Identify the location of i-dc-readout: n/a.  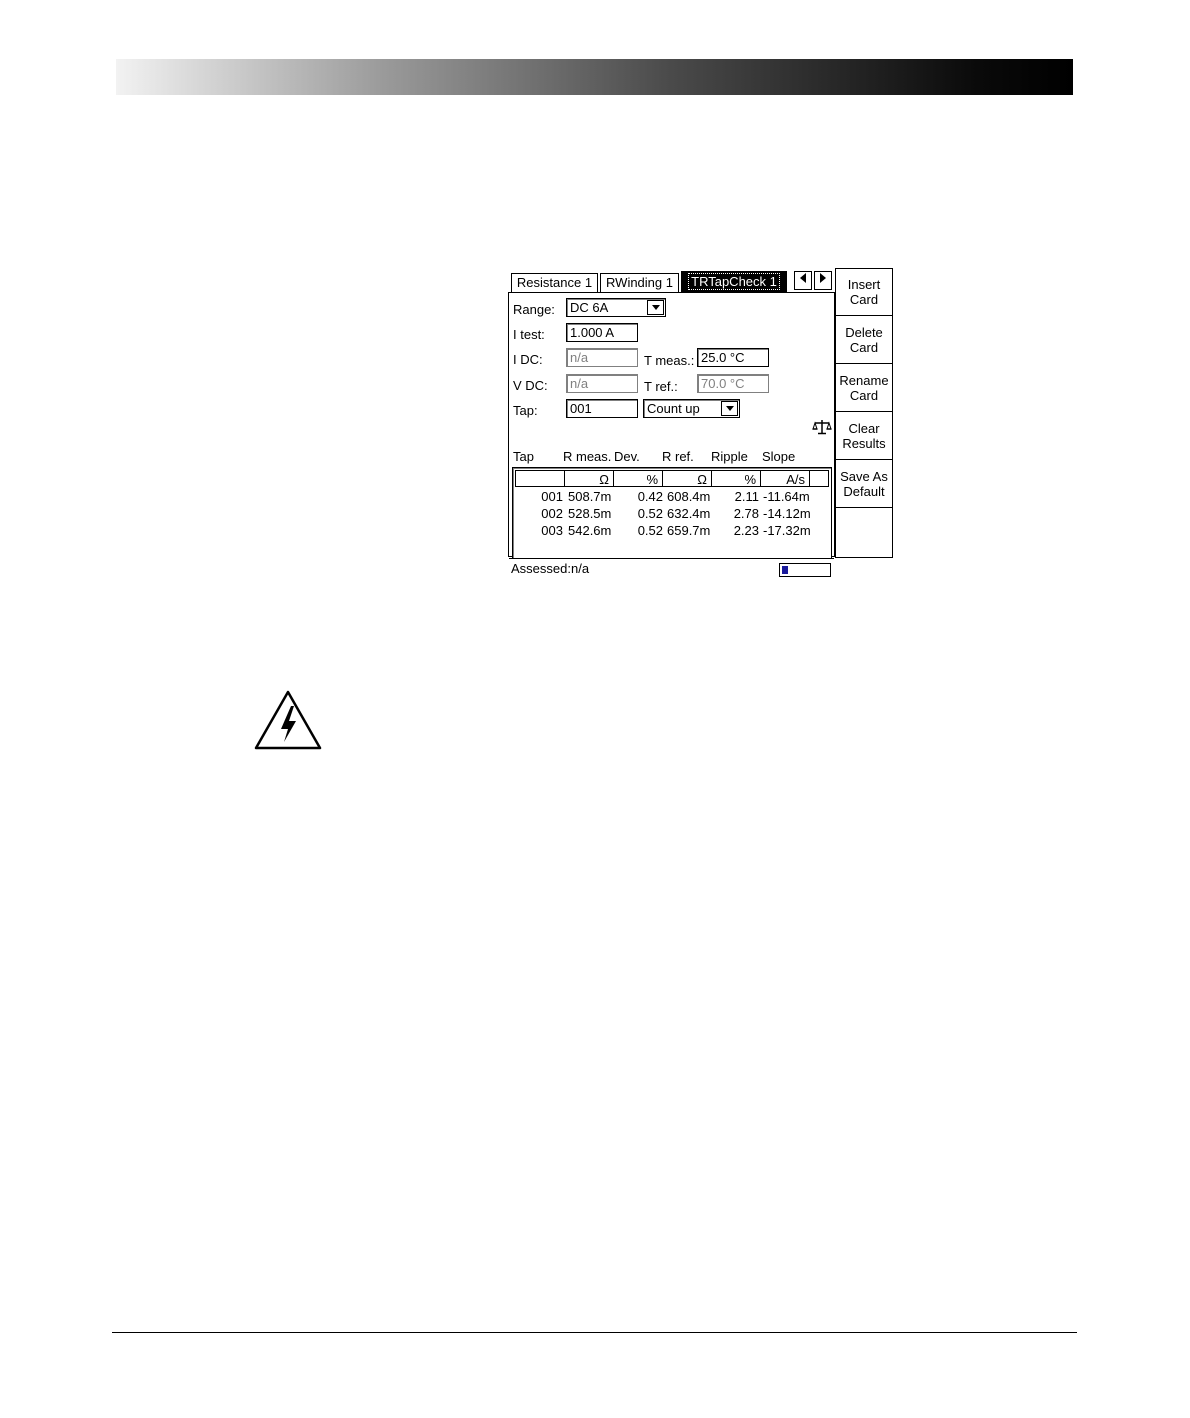
(602, 357).